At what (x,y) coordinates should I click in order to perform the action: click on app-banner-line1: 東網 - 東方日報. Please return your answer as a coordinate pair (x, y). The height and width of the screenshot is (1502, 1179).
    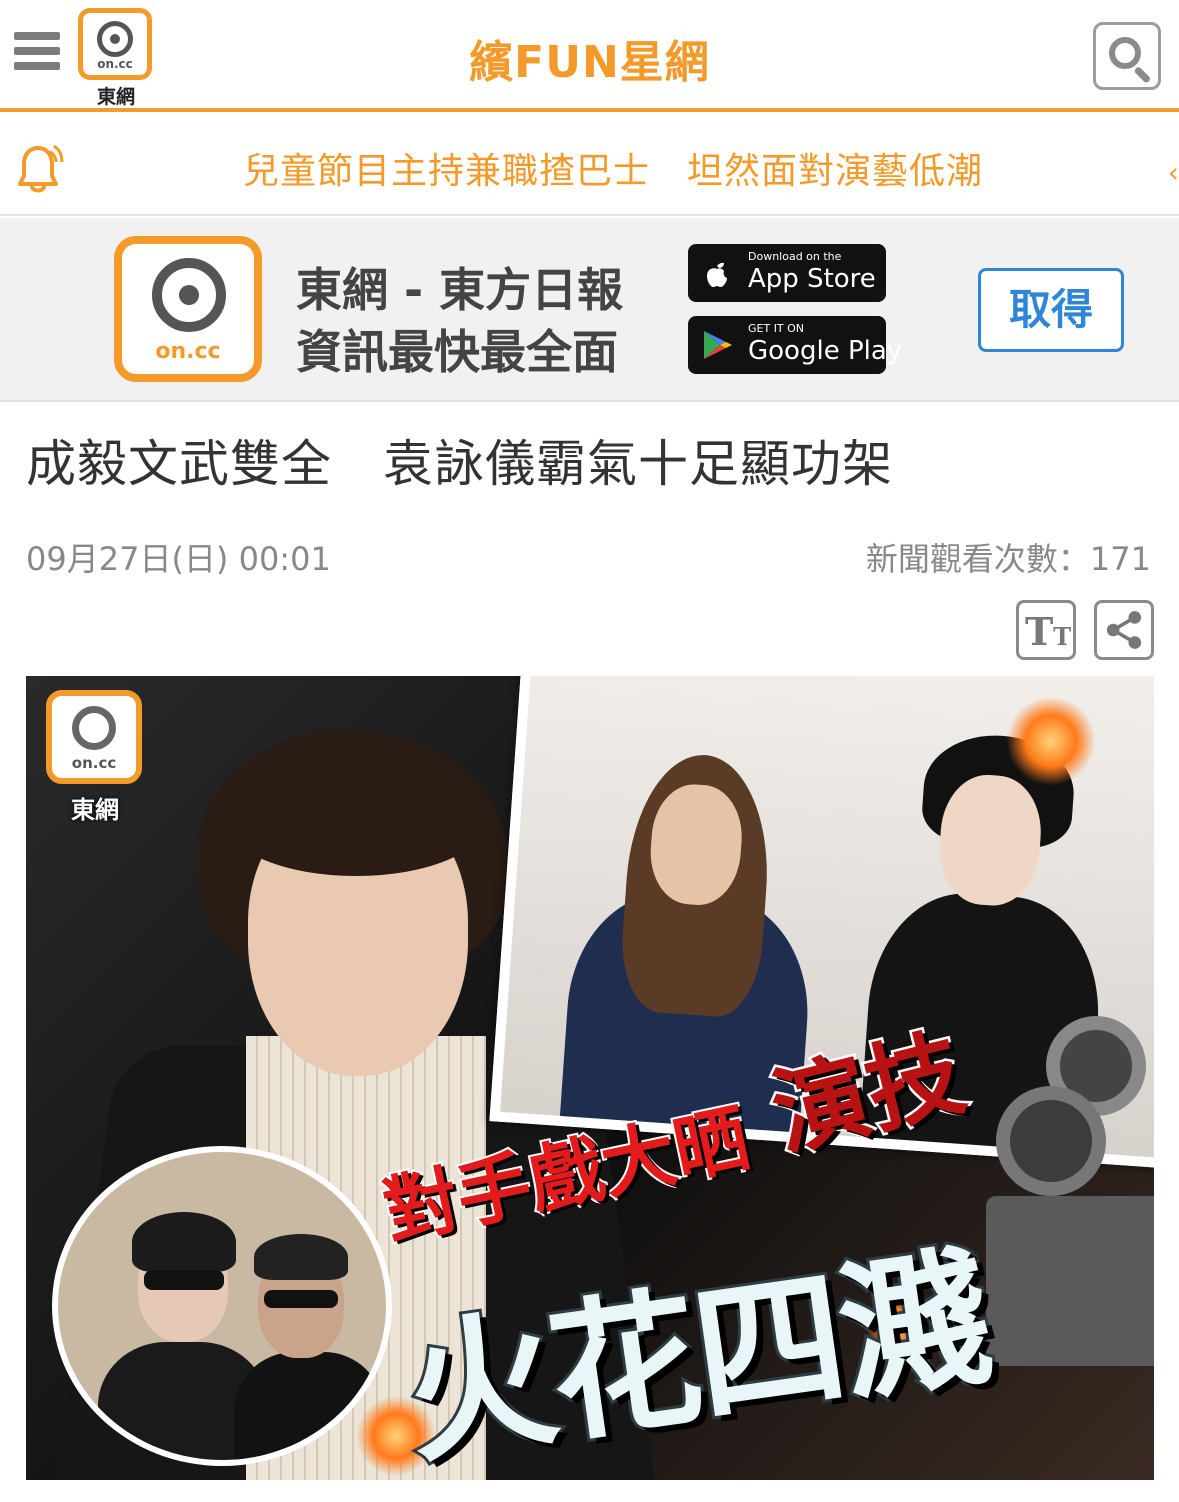
    Looking at the image, I should click on (460, 290).